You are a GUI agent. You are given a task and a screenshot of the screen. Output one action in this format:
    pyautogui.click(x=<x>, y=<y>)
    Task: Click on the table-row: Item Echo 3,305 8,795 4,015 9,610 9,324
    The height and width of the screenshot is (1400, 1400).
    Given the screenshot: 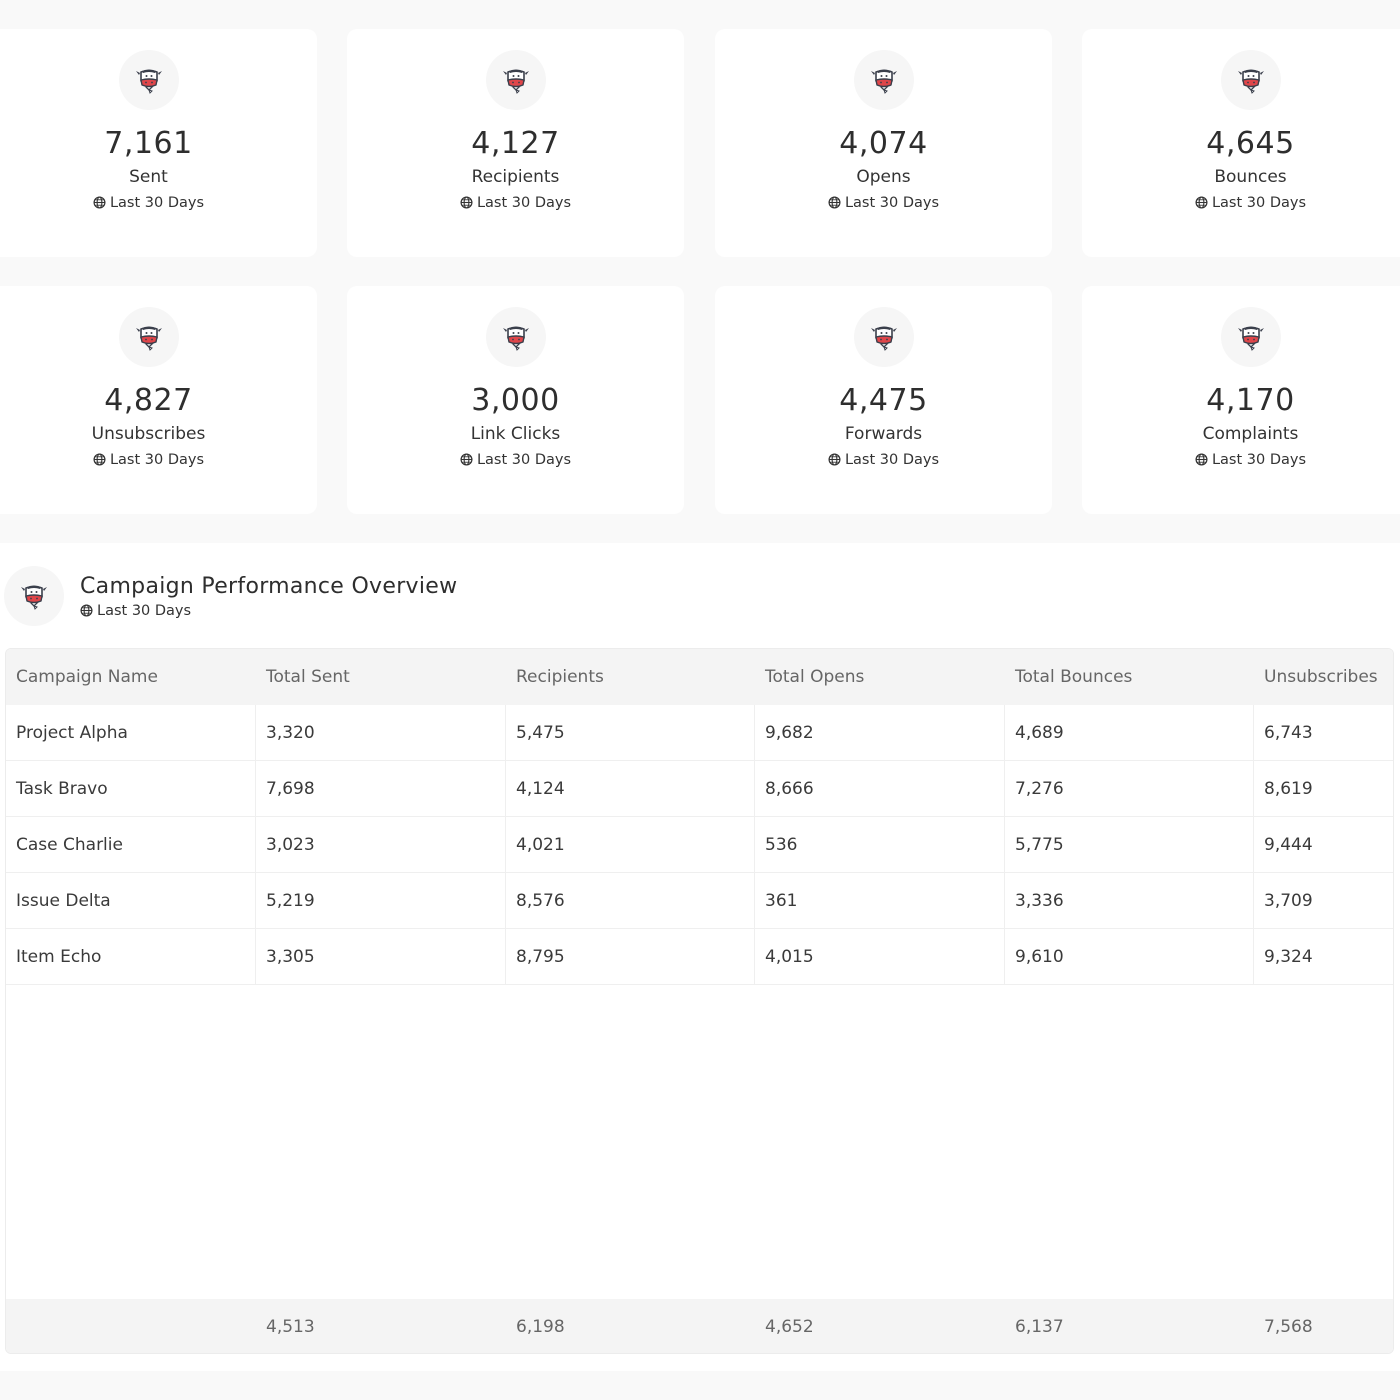 What is the action you would take?
    pyautogui.click(x=699, y=957)
    